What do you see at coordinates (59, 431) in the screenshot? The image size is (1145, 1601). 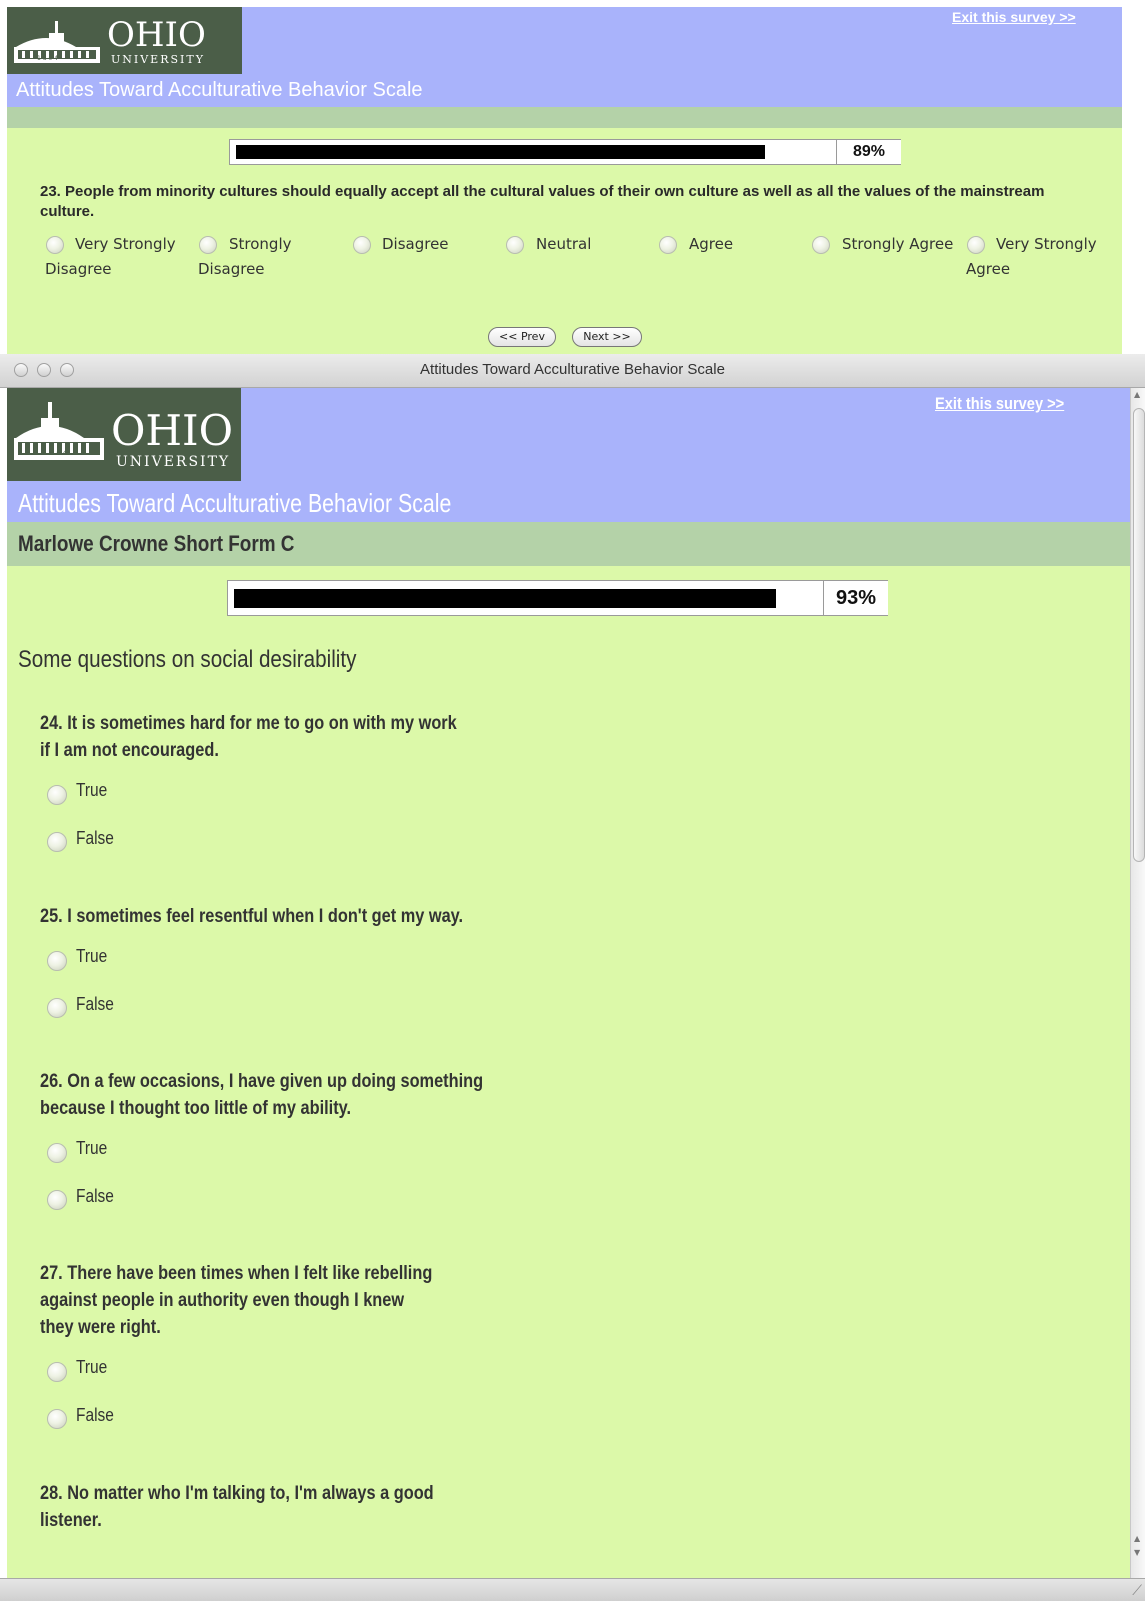 I see `building-icon` at bounding box center [59, 431].